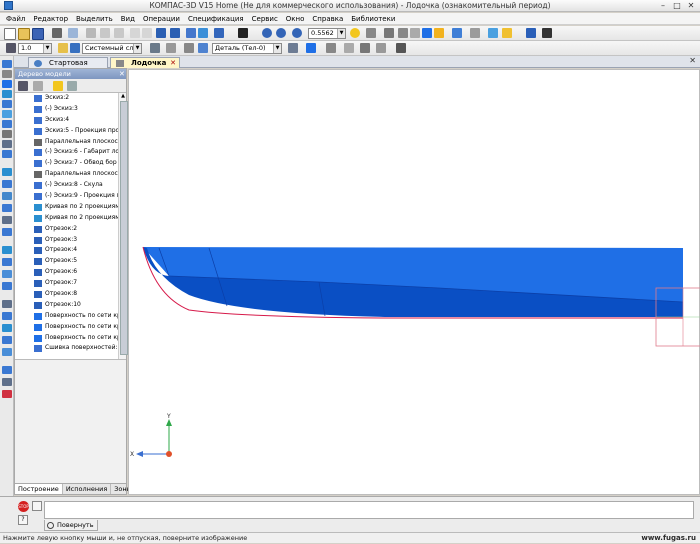  Describe the element at coordinates (331, 48) in the screenshot. I see `material-icon` at that location.